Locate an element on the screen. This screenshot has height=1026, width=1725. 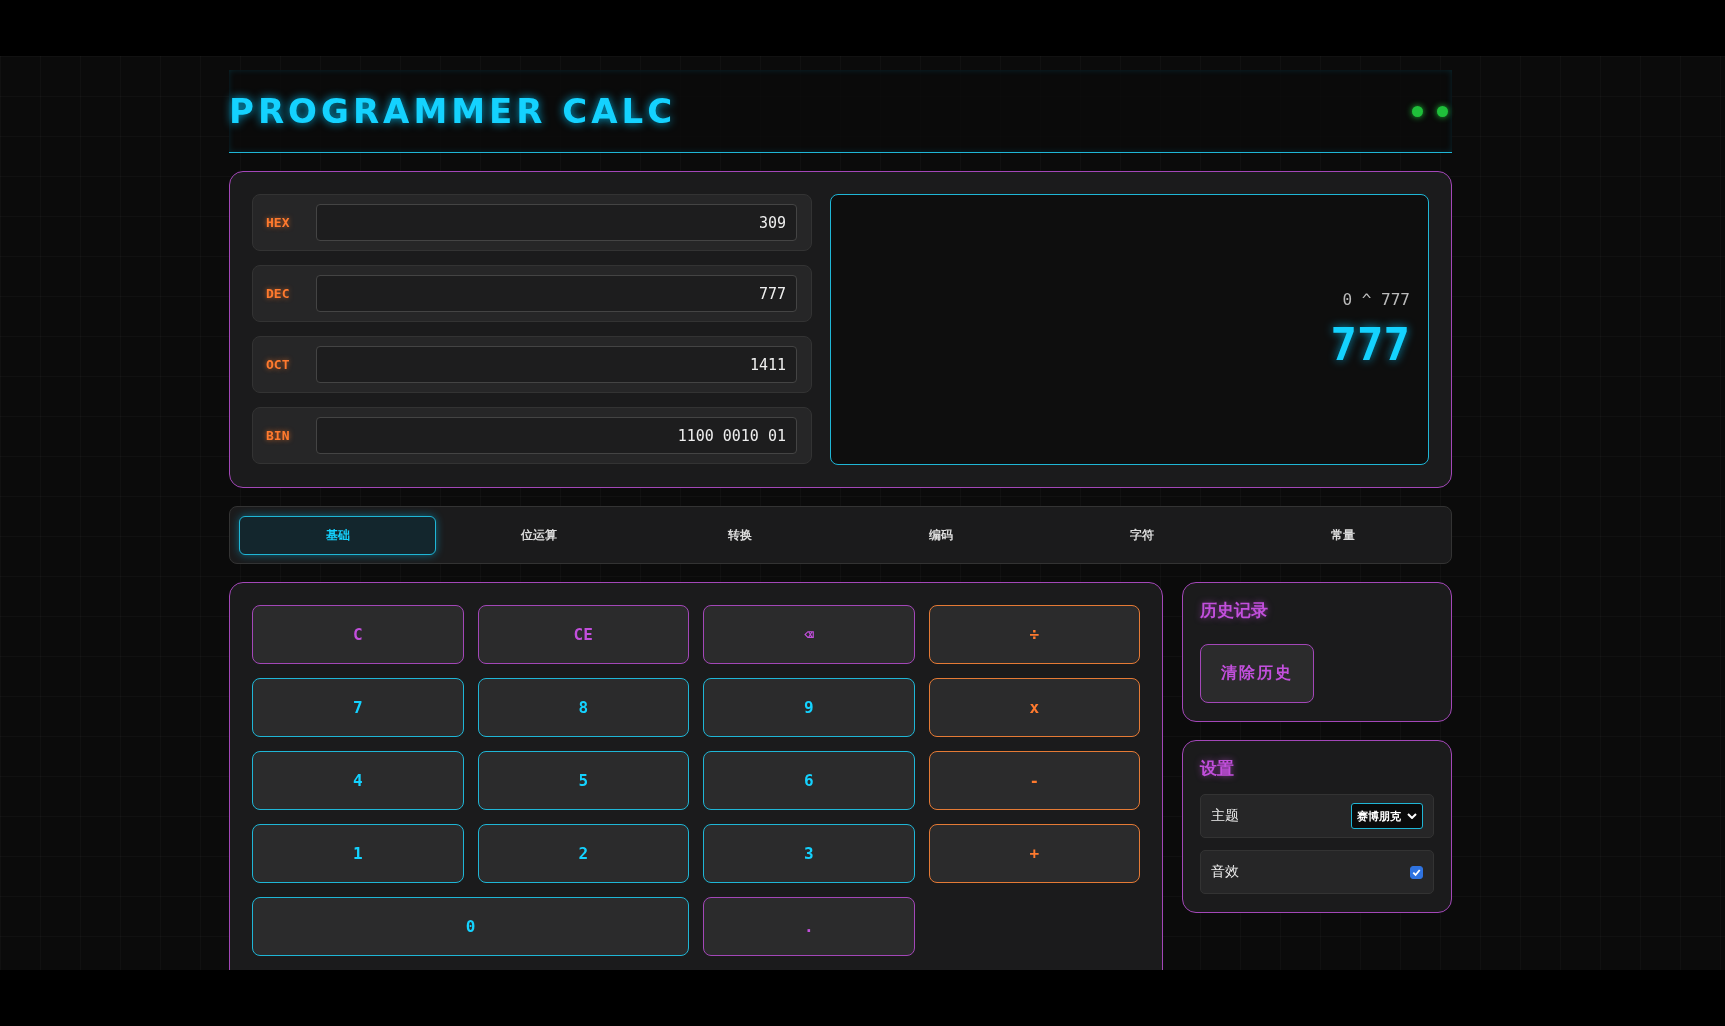
calculator-key: 8 is located at coordinates (583, 707).